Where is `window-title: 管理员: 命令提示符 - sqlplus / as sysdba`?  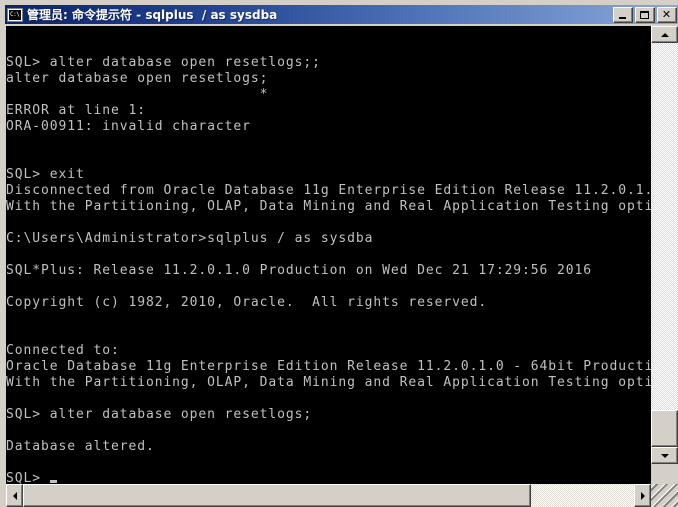 window-title: 管理员: 命令提示符 - sqlplus / as sysdba is located at coordinates (152, 15).